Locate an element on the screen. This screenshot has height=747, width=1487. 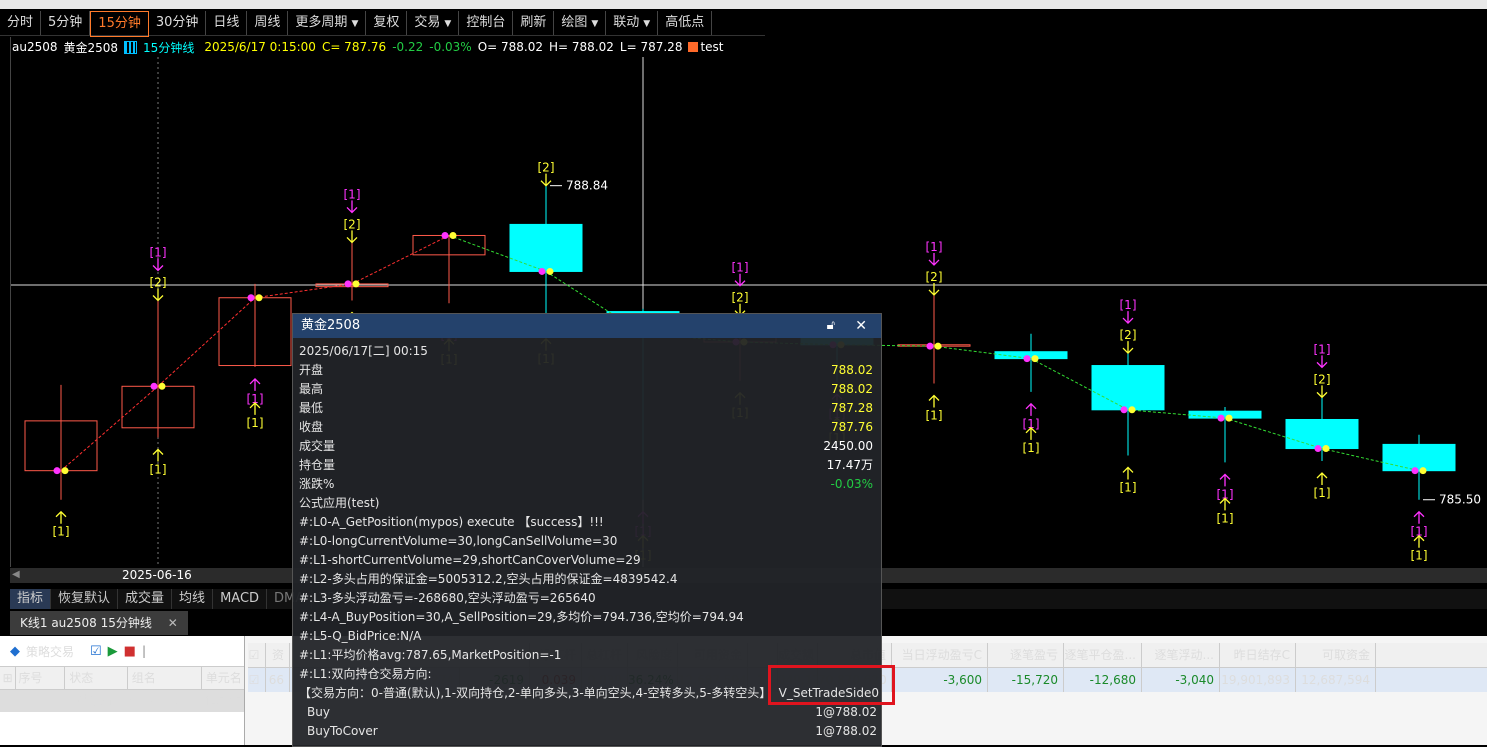
toolbar-item-7: 复权 is located at coordinates (387, 23).